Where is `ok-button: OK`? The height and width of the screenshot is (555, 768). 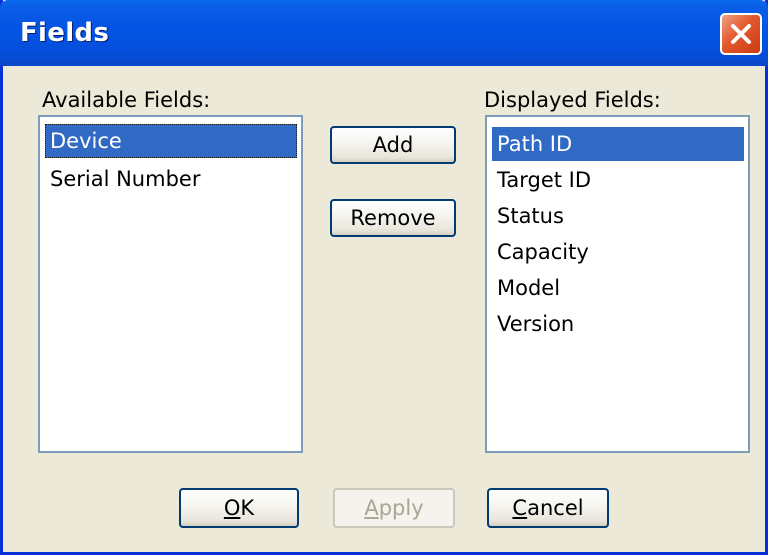
ok-button: OK is located at coordinates (239, 508).